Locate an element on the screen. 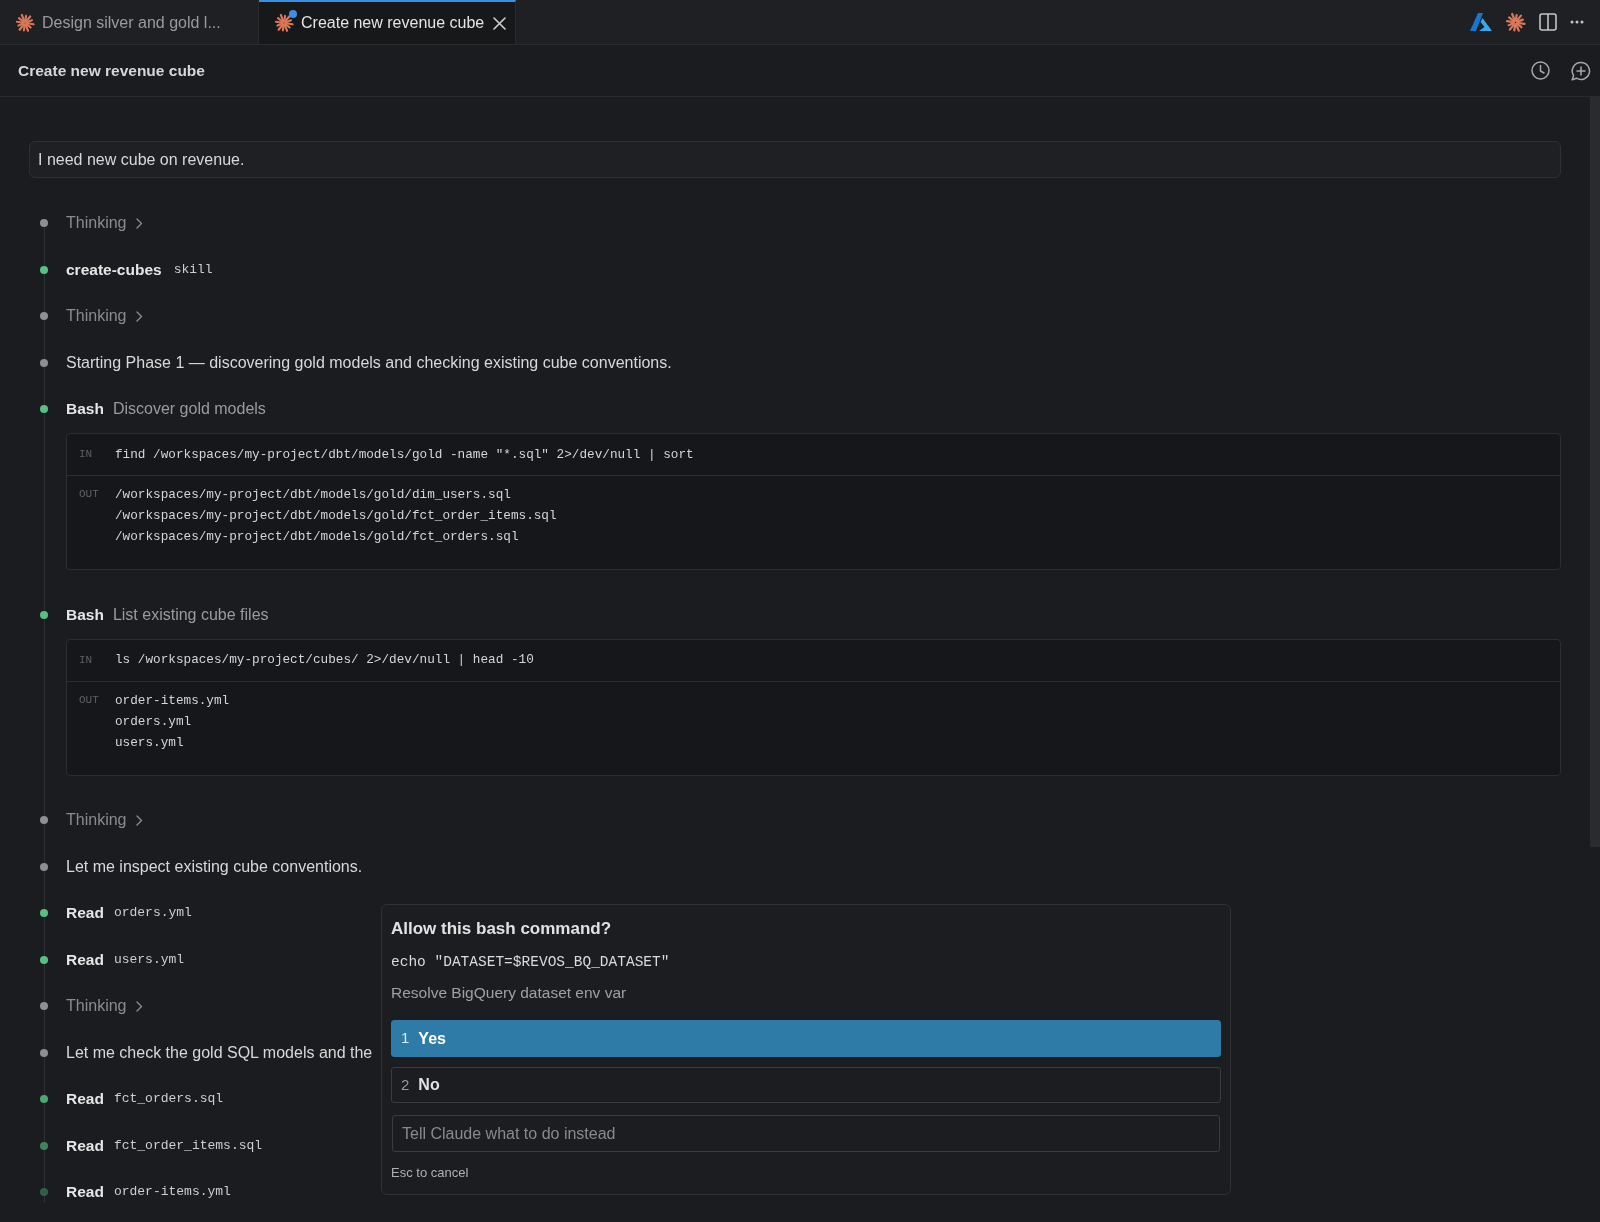 The height and width of the screenshot is (1222, 1600). more-icon is located at coordinates (1577, 22).